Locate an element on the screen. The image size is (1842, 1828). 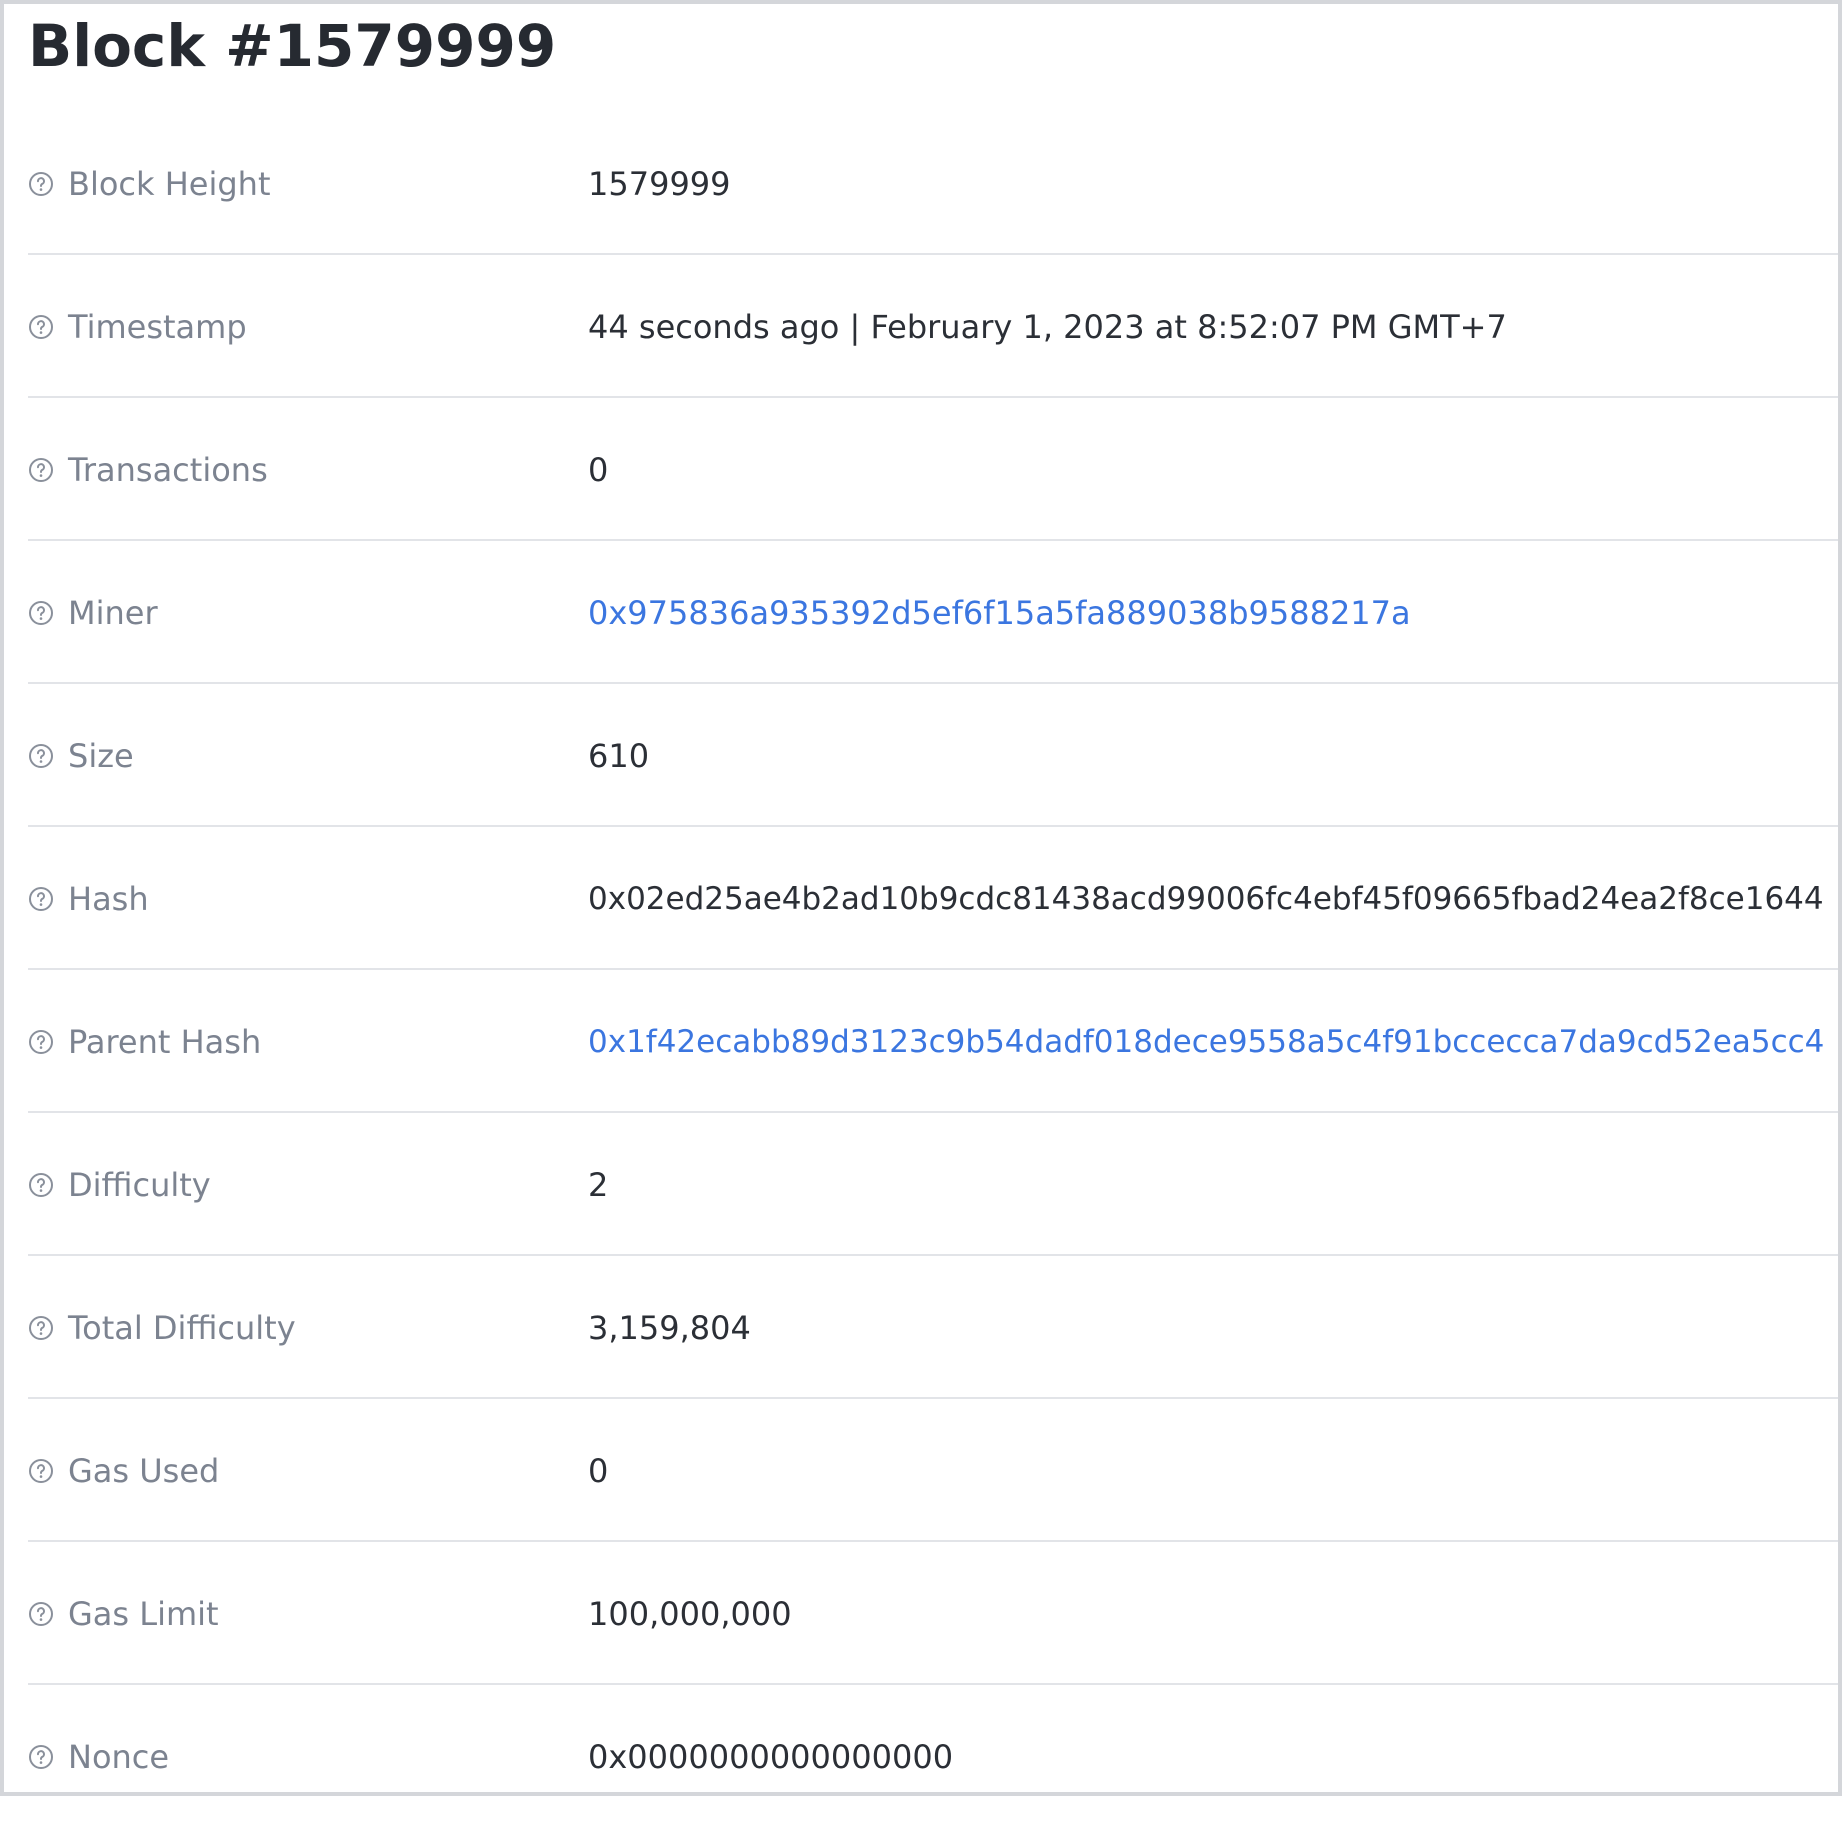
detail-row-gas-used: Gas Used 0 is located at coordinates (933, 1470).